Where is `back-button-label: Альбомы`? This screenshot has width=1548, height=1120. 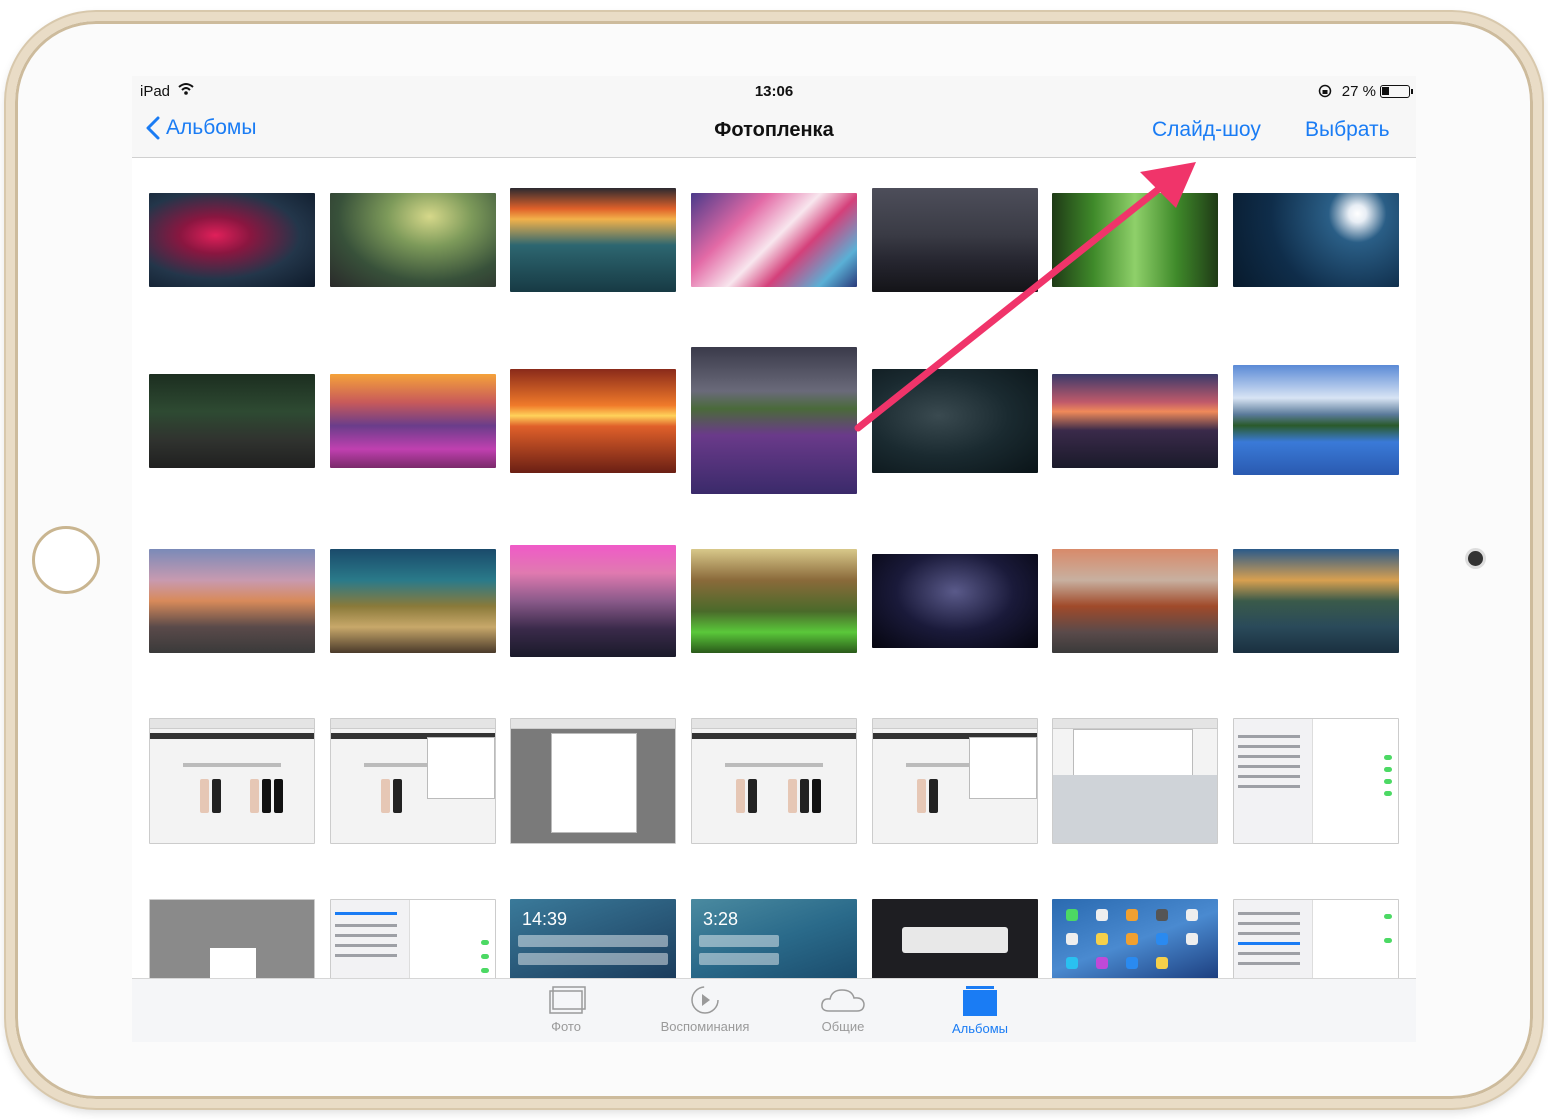
back-button-label: Альбомы is located at coordinates (211, 127).